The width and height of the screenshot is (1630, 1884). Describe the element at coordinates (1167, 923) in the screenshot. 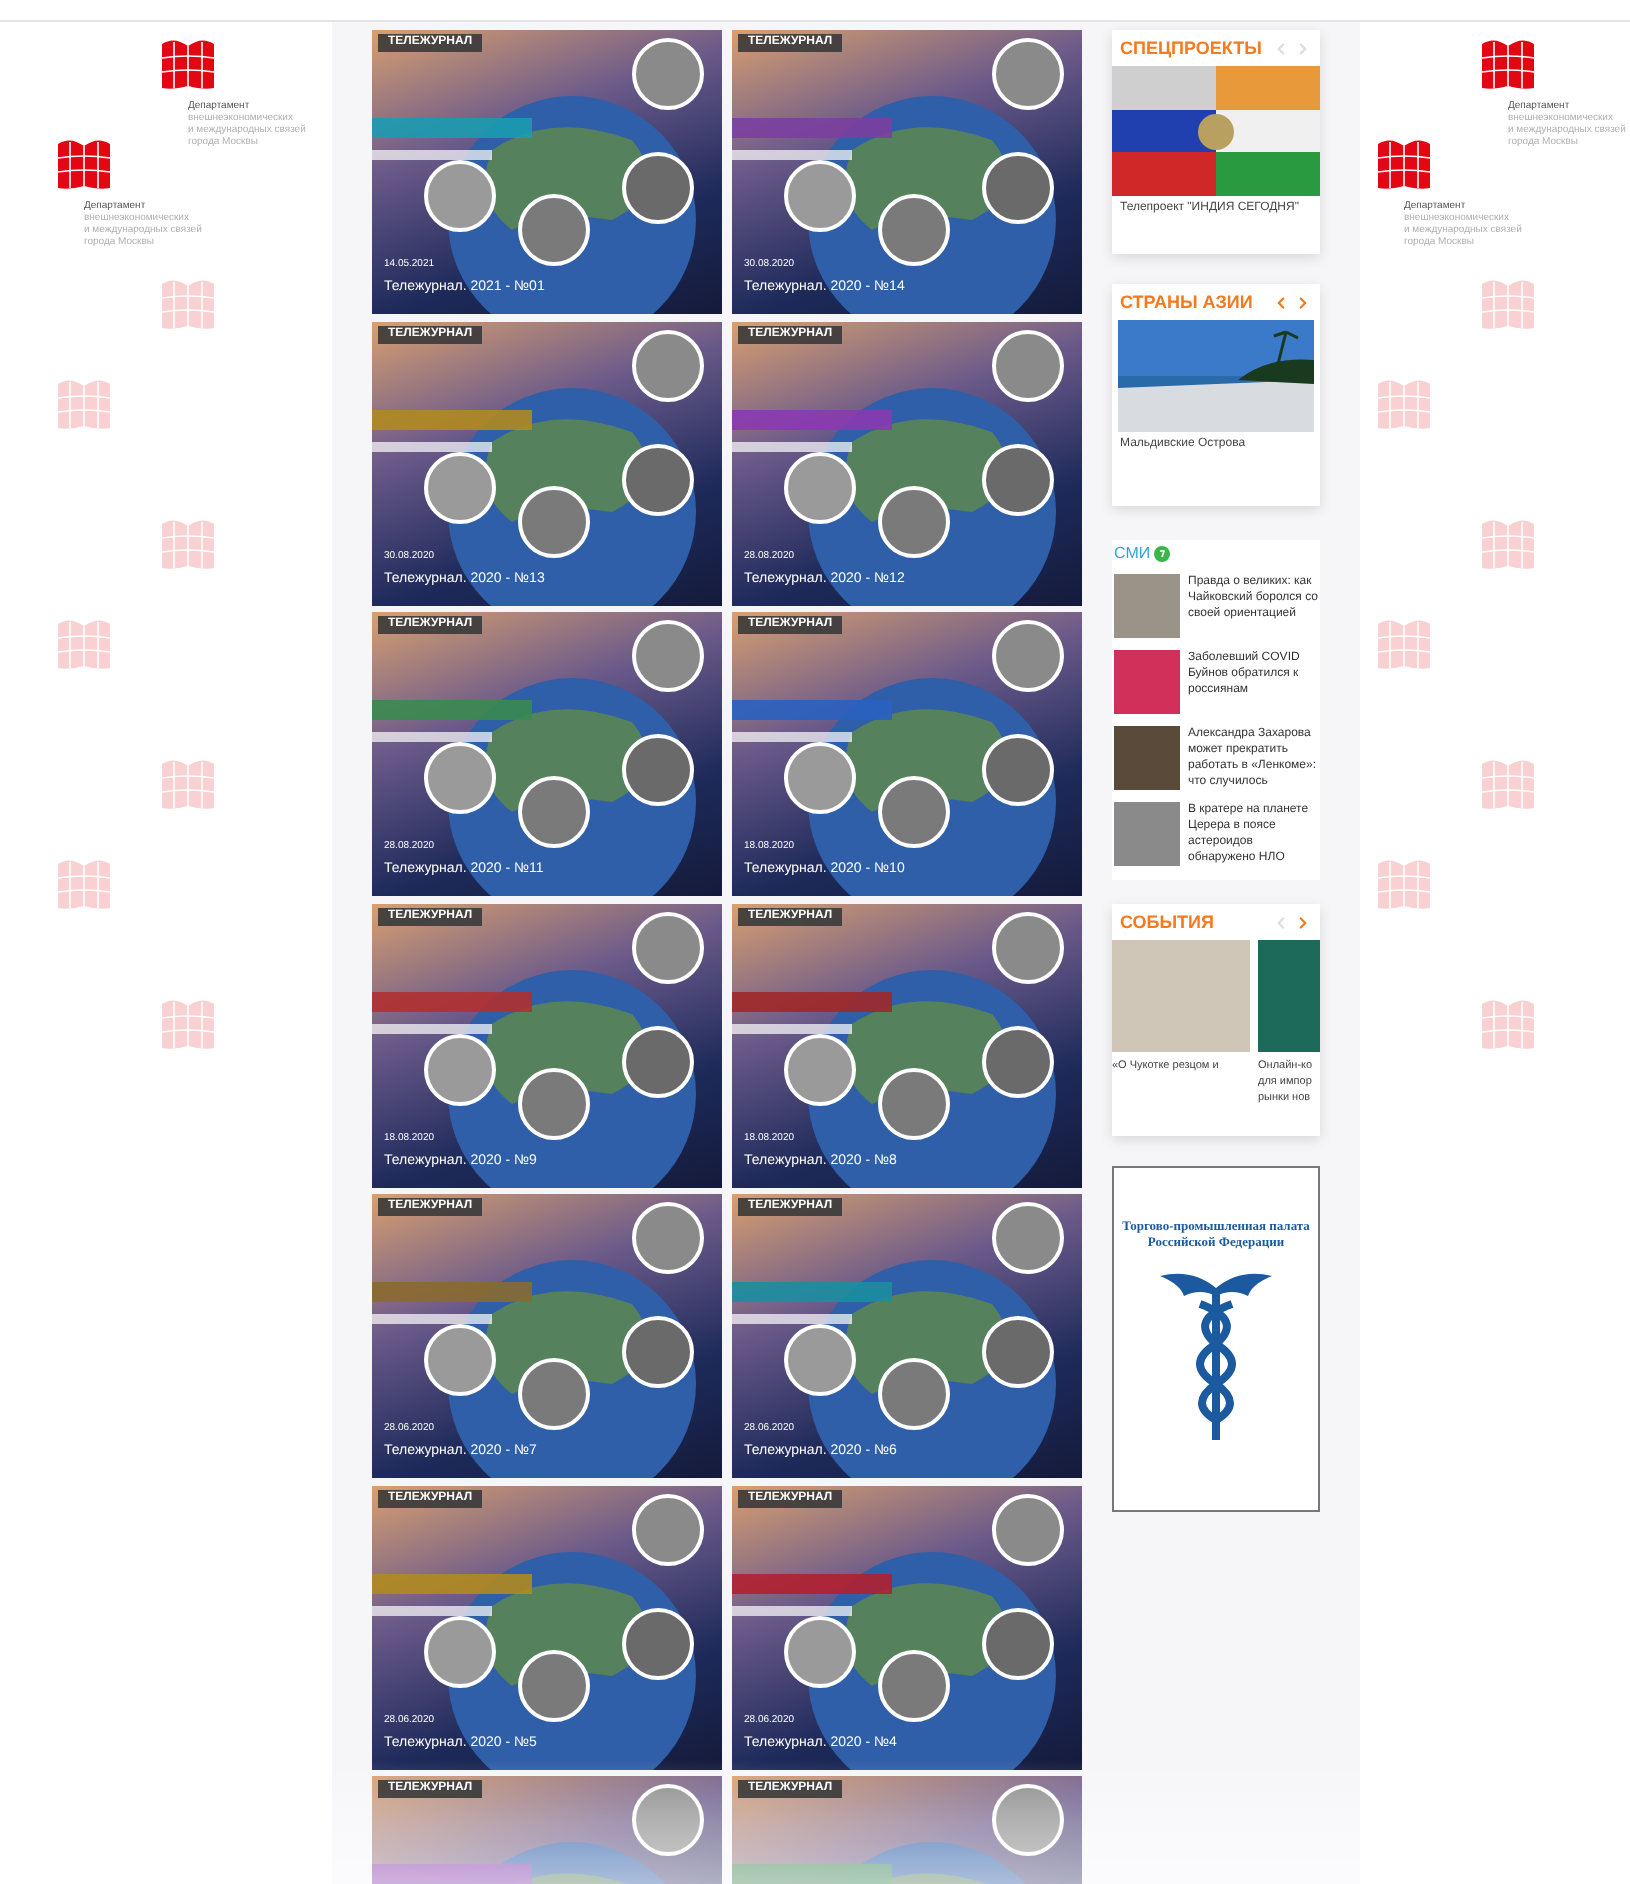

I see `widget-title: СОБЫТИЯ` at that location.